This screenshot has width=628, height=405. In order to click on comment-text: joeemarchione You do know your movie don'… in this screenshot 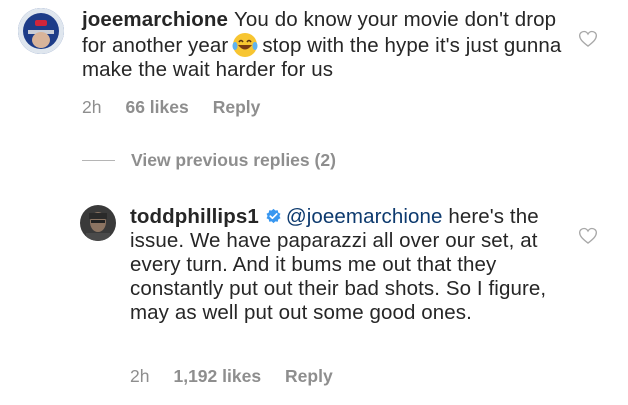, I will do `click(322, 45)`.